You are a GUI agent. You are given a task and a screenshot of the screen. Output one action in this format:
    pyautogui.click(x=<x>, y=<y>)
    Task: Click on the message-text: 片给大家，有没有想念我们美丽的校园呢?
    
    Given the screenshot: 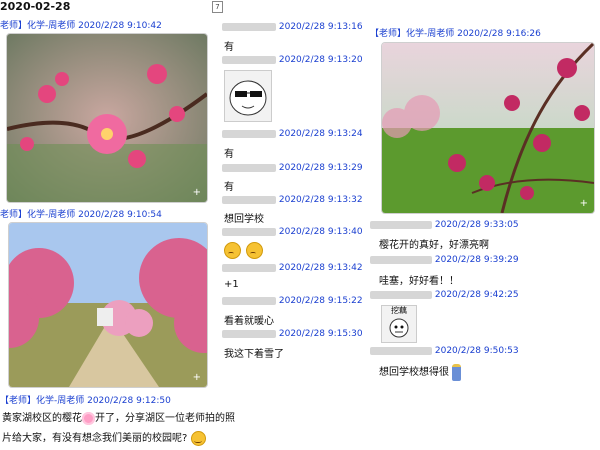 What is the action you would take?
    pyautogui.click(x=104, y=437)
    